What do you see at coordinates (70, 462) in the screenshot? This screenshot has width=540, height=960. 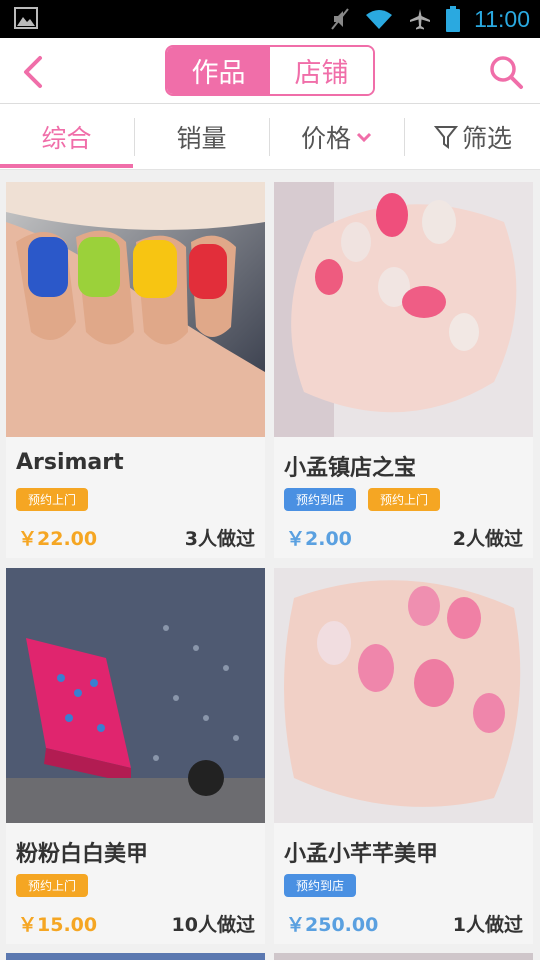 I see `product-title: Arsimart` at bounding box center [70, 462].